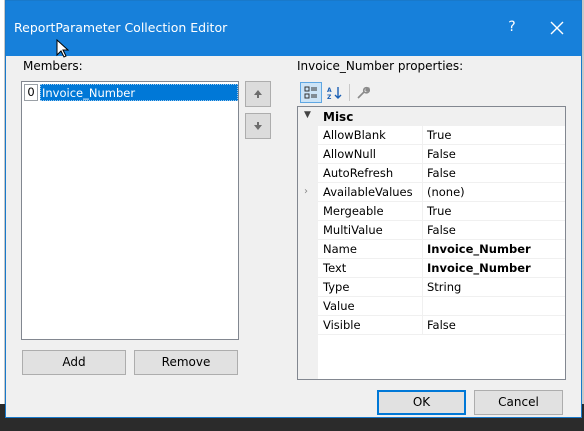 The width and height of the screenshot is (584, 431). Describe the element at coordinates (139, 92) in the screenshot. I see `member-name: Invoice_Number` at that location.